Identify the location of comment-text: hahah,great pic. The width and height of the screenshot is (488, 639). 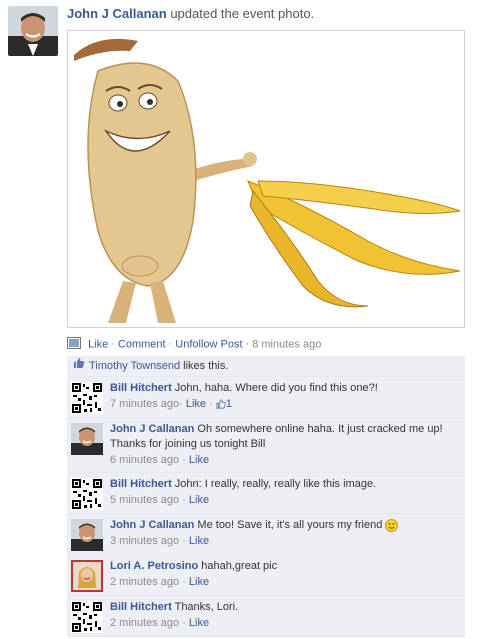
(239, 566).